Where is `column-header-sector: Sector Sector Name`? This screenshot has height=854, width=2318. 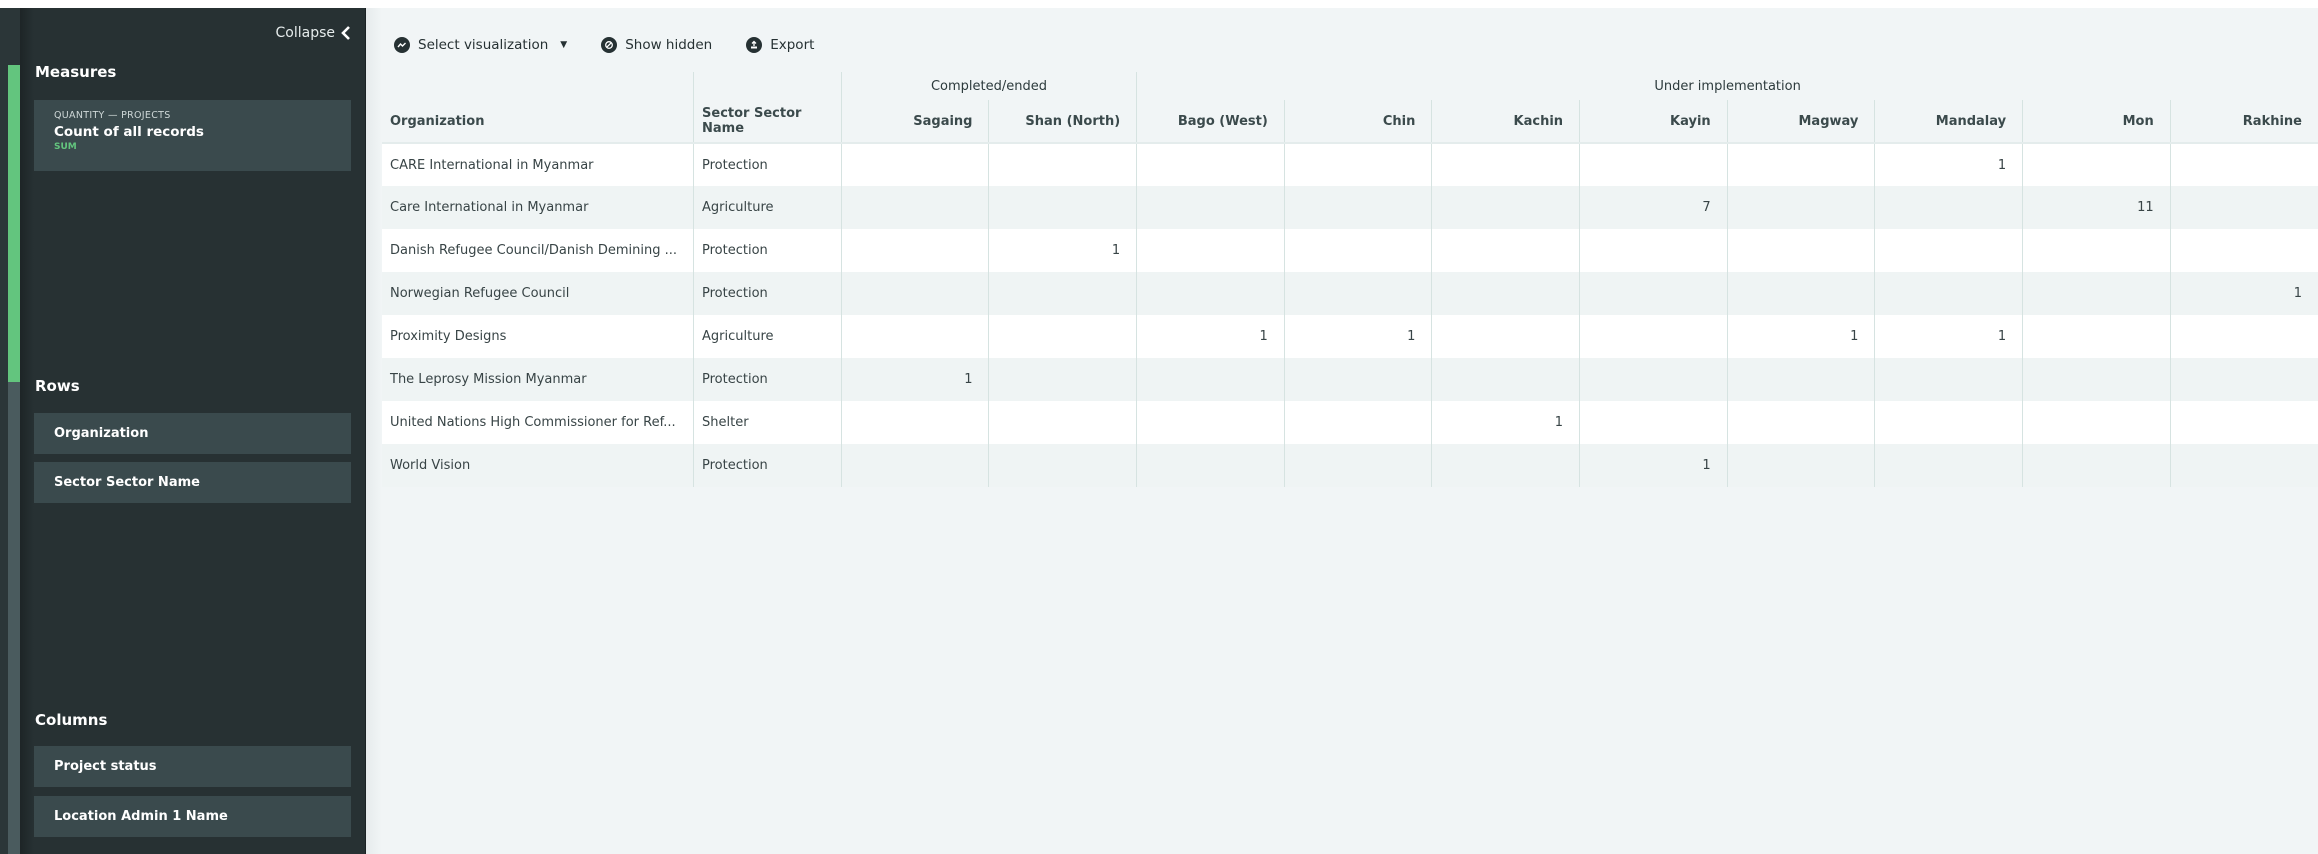 column-header-sector: Sector Sector Name is located at coordinates (767, 122).